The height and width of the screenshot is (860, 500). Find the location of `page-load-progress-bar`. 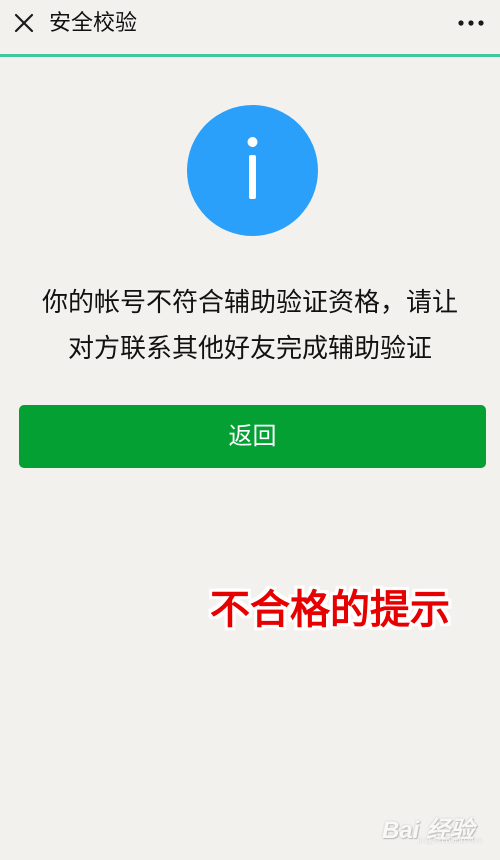

page-load-progress-bar is located at coordinates (250, 55).